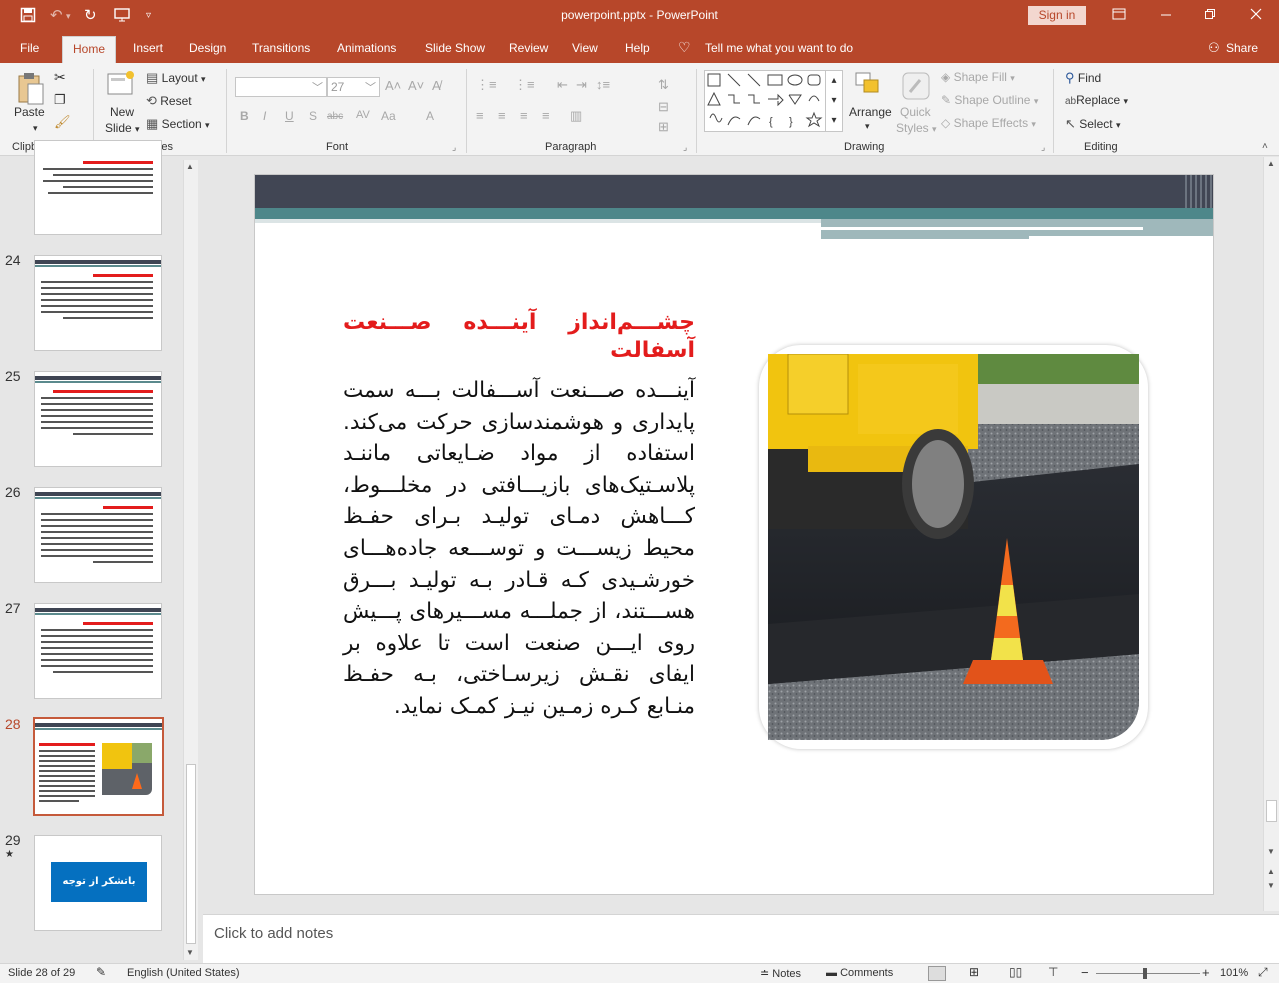 The image size is (1279, 983). Describe the element at coordinates (148, 48) in the screenshot. I see `tab-insert: Insert` at that location.